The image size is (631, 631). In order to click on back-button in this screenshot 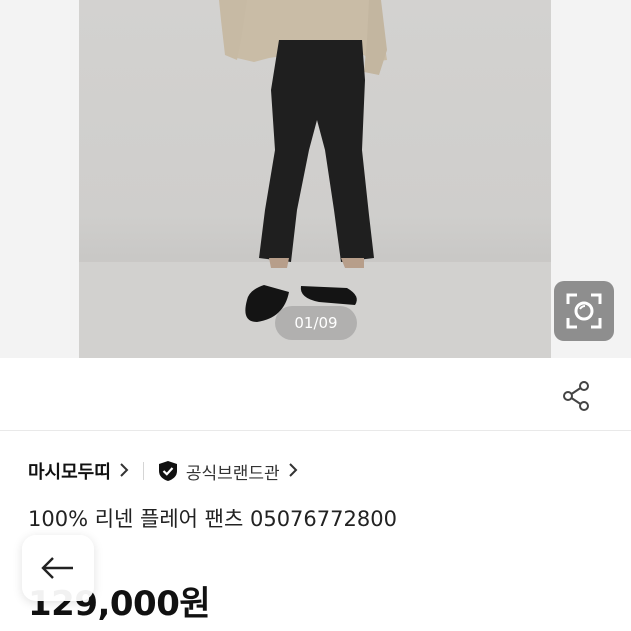, I will do `click(58, 568)`.